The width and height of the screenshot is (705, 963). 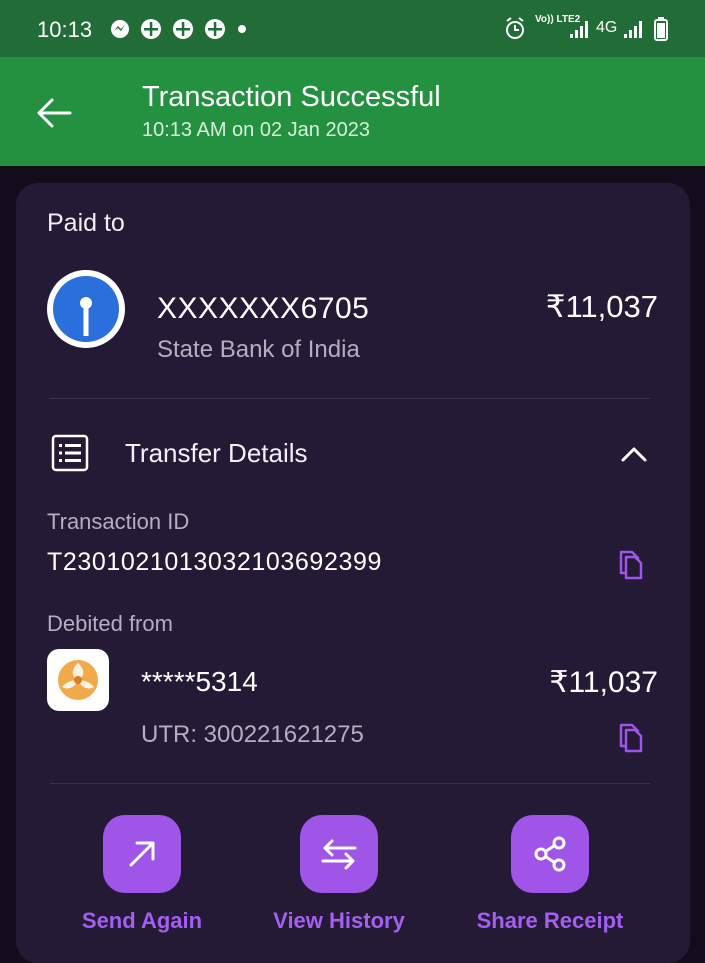 What do you see at coordinates (515, 28) in the screenshot?
I see `alarm-icon` at bounding box center [515, 28].